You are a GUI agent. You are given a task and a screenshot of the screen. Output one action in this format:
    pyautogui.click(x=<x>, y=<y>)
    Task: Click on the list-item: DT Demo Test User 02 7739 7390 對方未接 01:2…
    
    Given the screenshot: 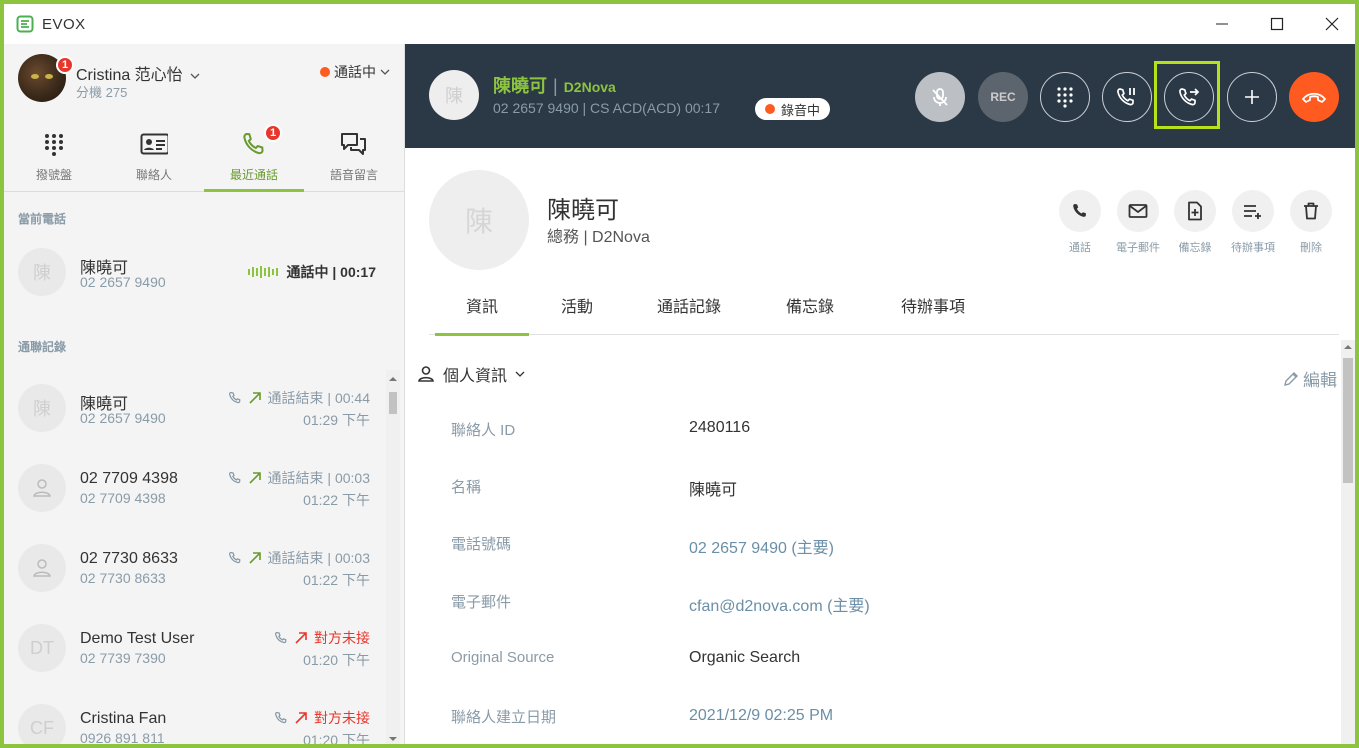 What is the action you would take?
    pyautogui.click(x=194, y=649)
    